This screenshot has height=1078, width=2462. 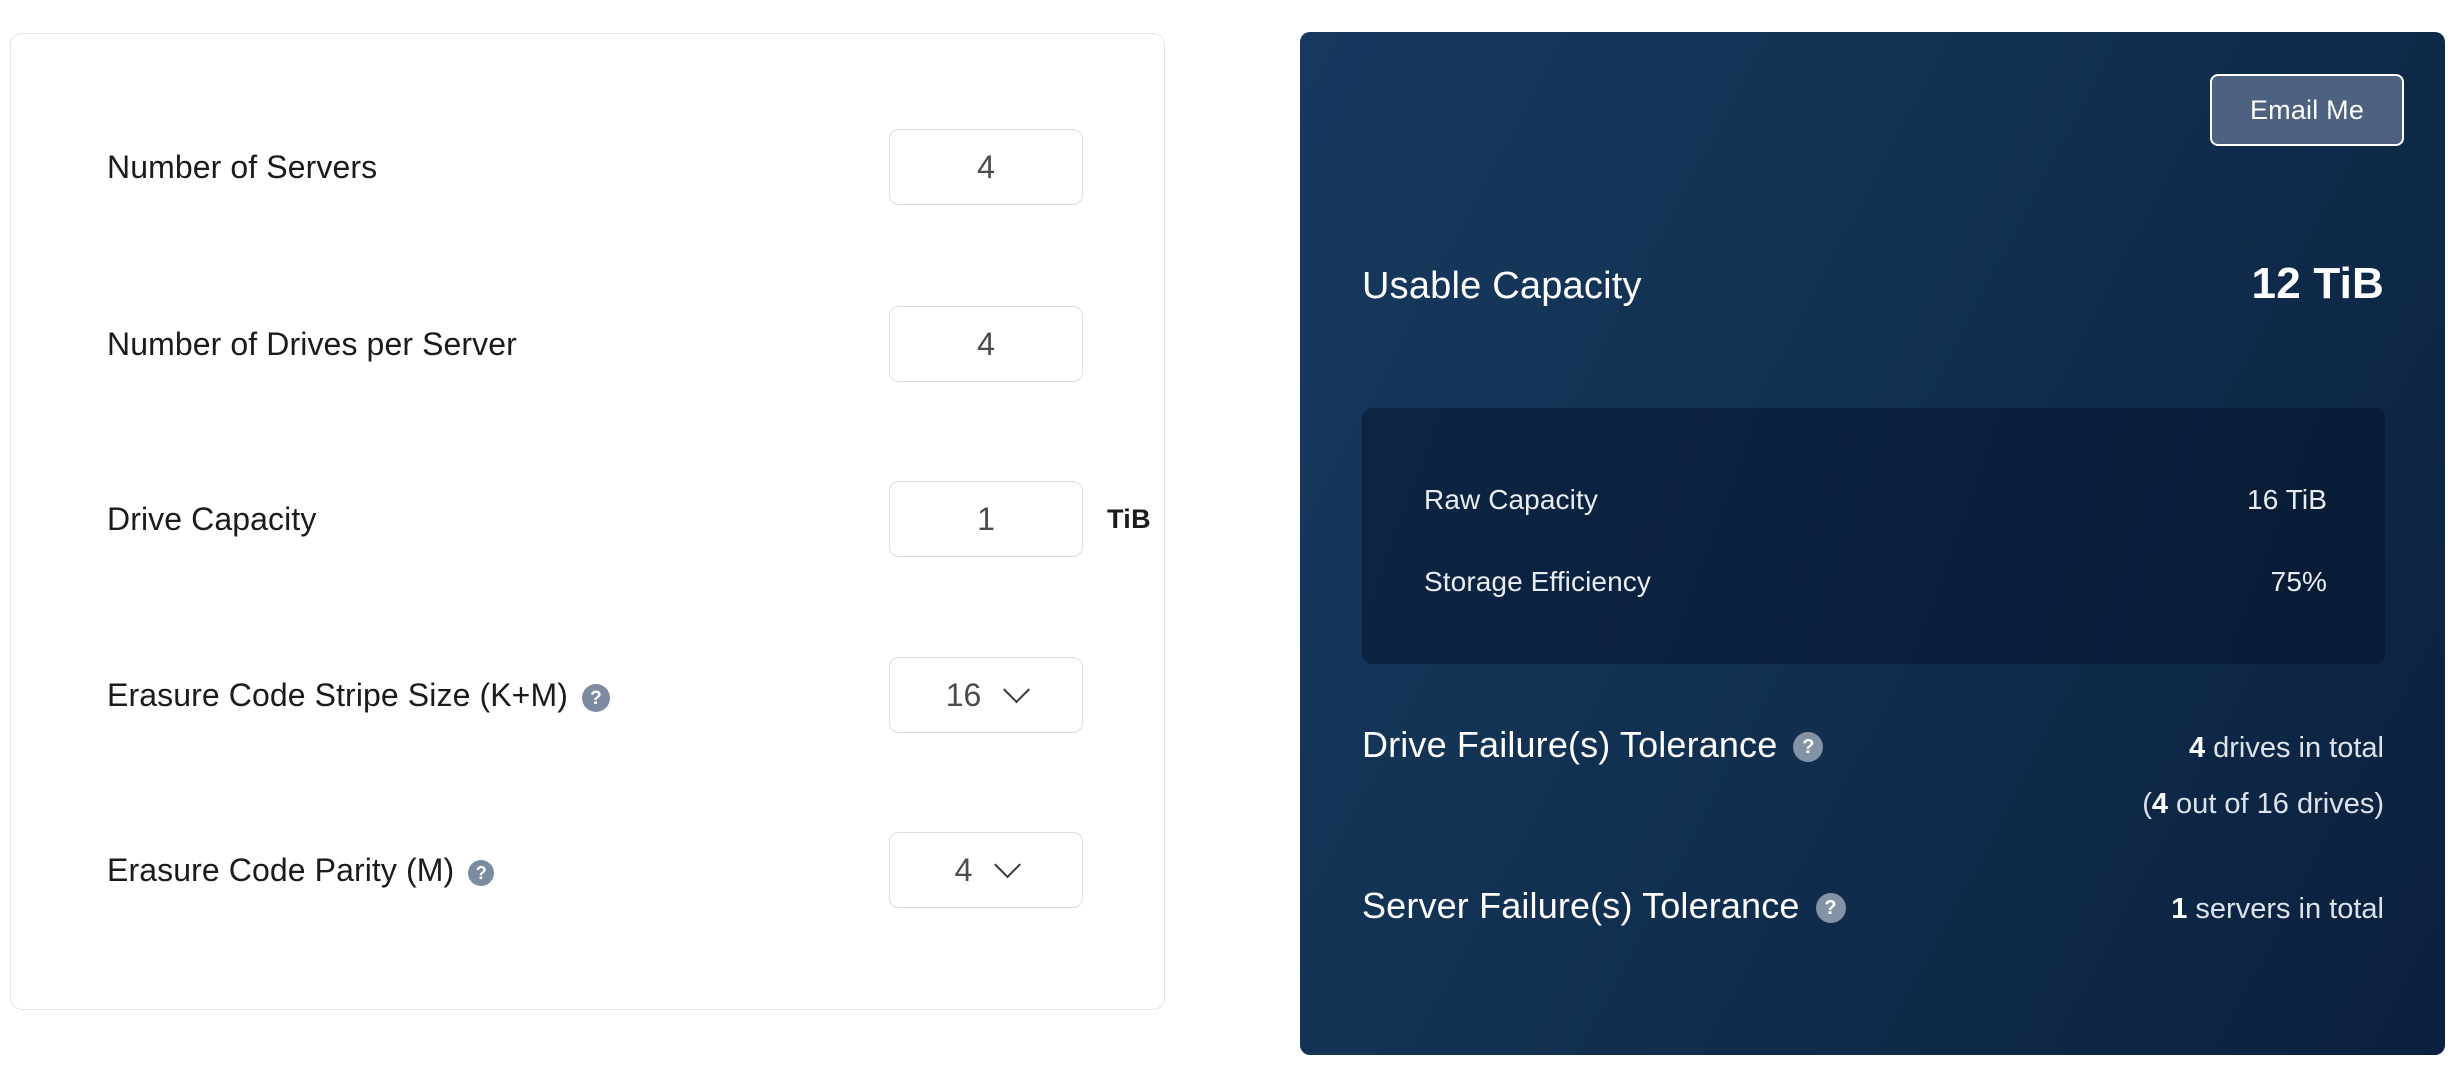 What do you see at coordinates (337, 694) in the screenshot?
I see `label-text: Erasure Code Stripe Size (K+M)` at bounding box center [337, 694].